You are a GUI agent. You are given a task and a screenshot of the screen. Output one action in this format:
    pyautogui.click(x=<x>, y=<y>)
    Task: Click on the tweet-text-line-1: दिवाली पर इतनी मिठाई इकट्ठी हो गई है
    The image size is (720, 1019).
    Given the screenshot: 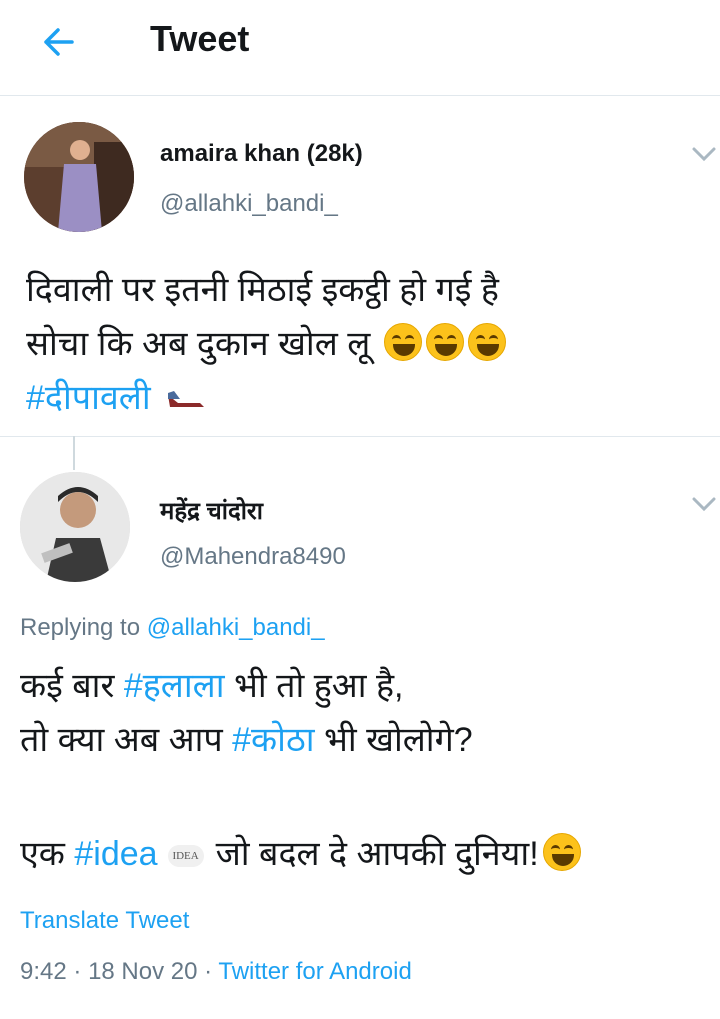 What is the action you would take?
    pyautogui.click(x=262, y=290)
    